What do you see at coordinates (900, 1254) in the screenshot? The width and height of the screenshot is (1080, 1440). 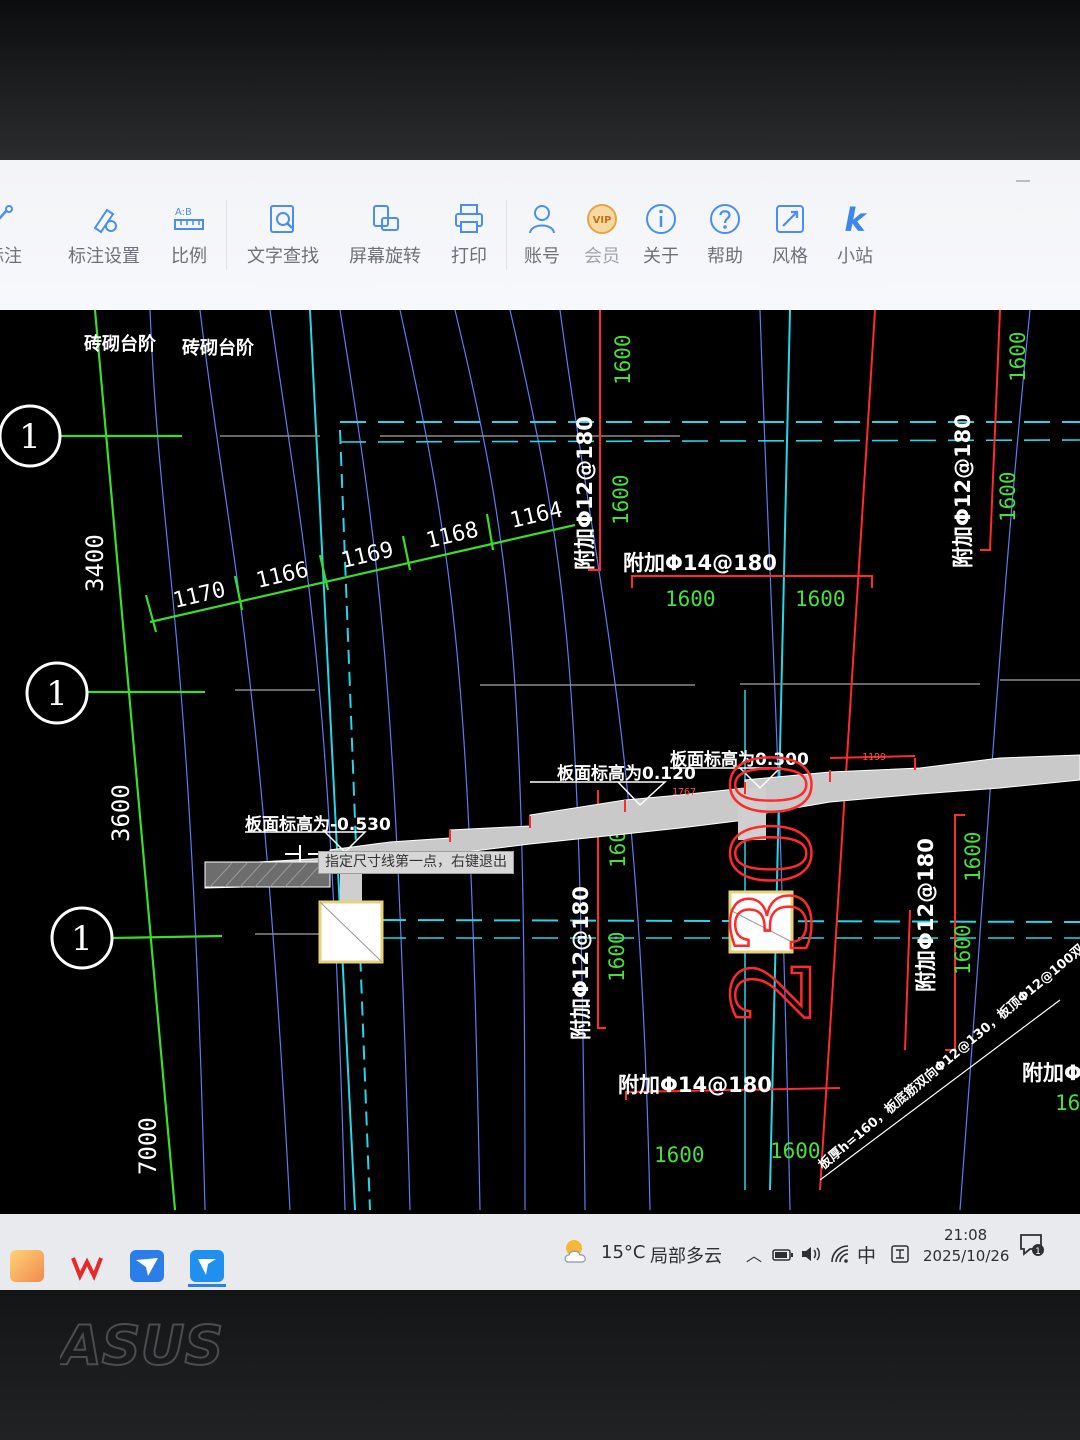 I see `ime-mode-icon` at bounding box center [900, 1254].